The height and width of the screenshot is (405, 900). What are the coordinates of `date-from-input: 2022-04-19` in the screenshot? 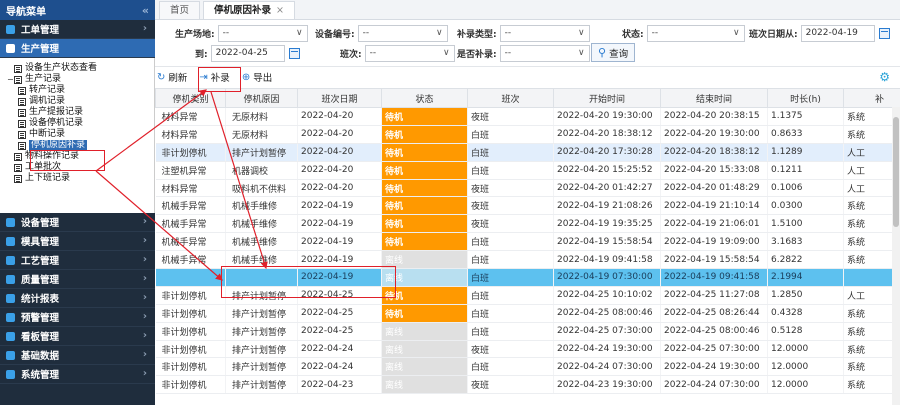 It's located at (837, 33).